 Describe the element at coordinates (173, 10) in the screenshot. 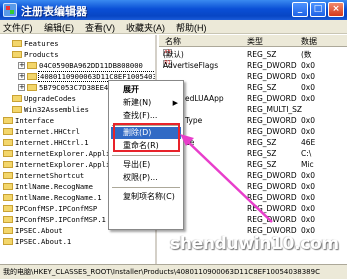

I see `title-bar: 注册表编辑器 _ □ ×` at that location.